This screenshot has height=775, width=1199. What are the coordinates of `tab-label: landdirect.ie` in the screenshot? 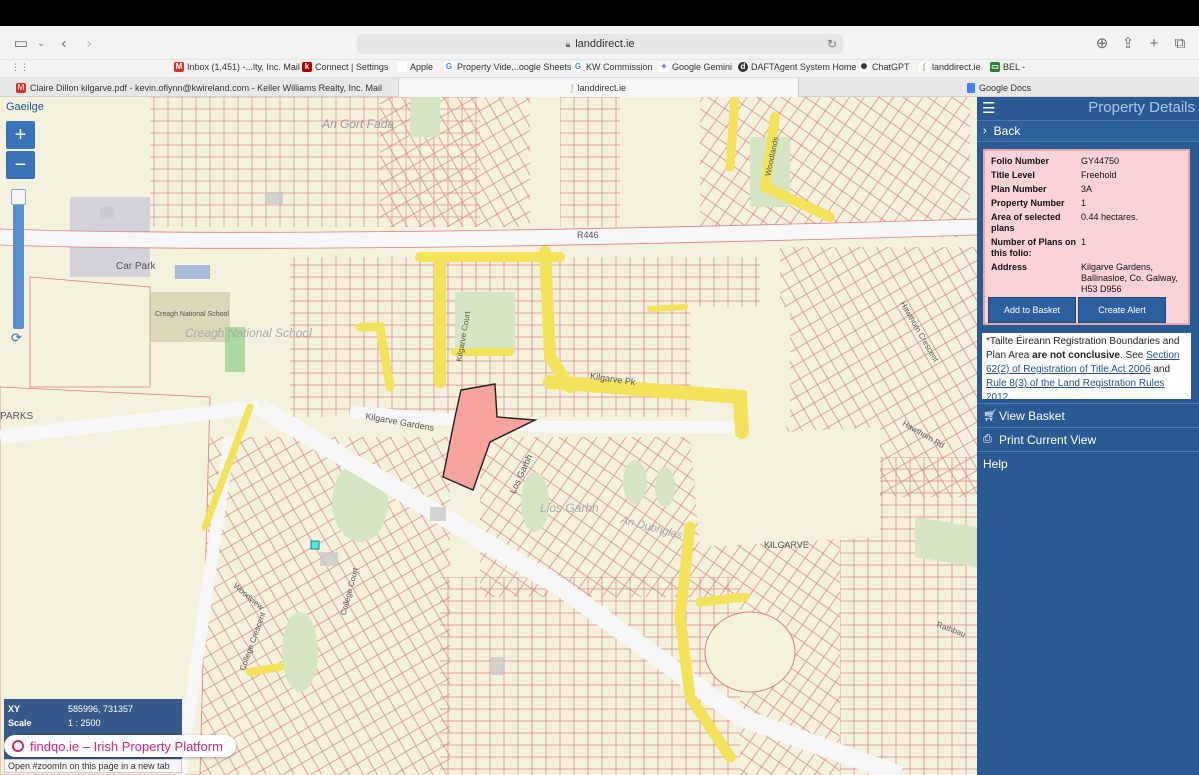 It's located at (601, 87).